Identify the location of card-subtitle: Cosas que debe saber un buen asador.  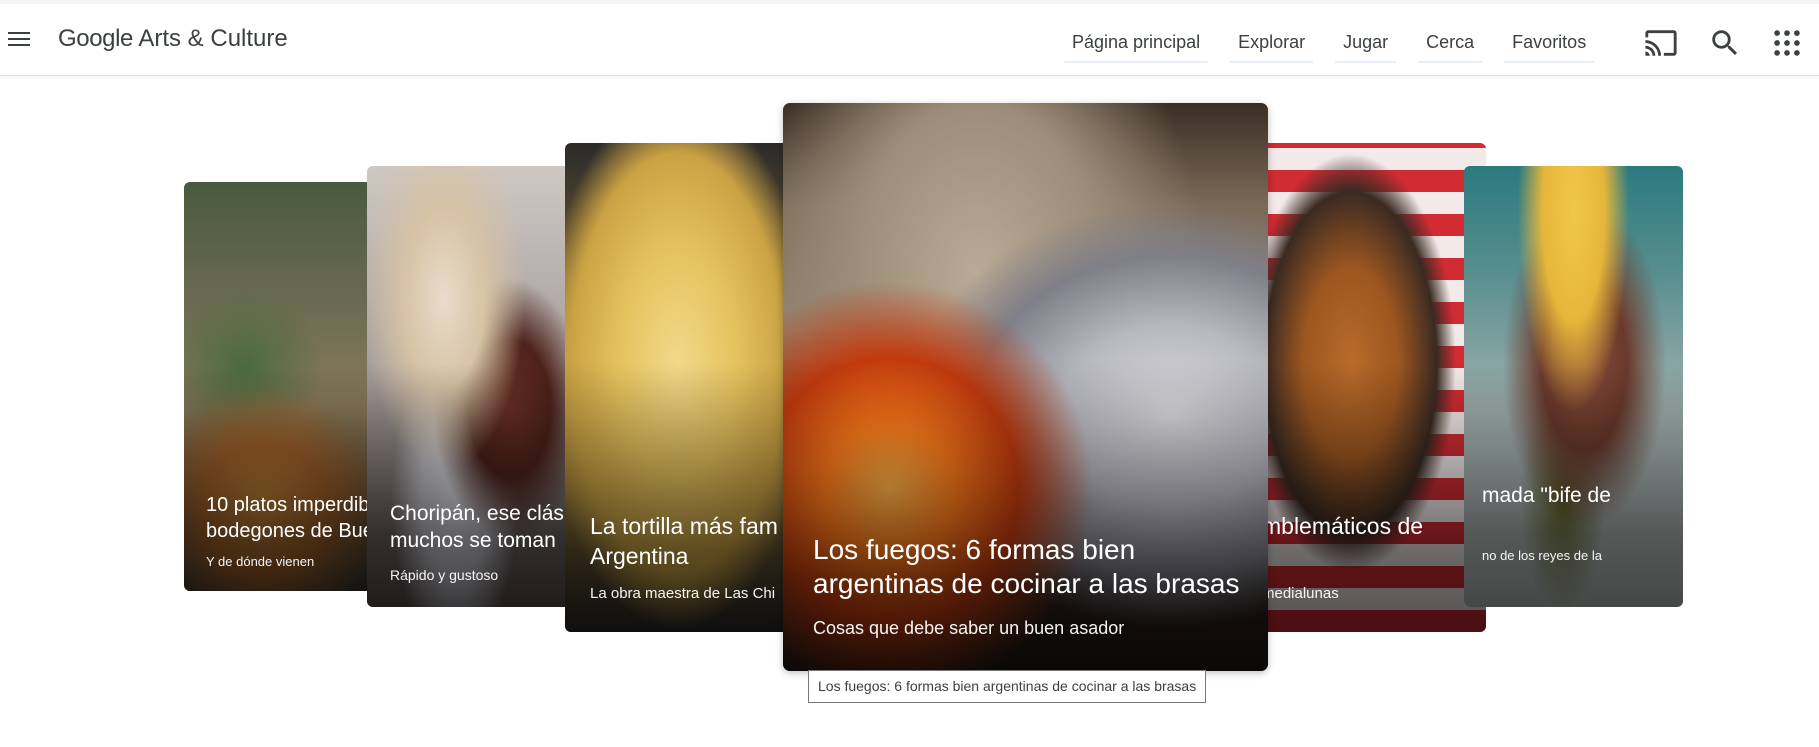
(969, 628).